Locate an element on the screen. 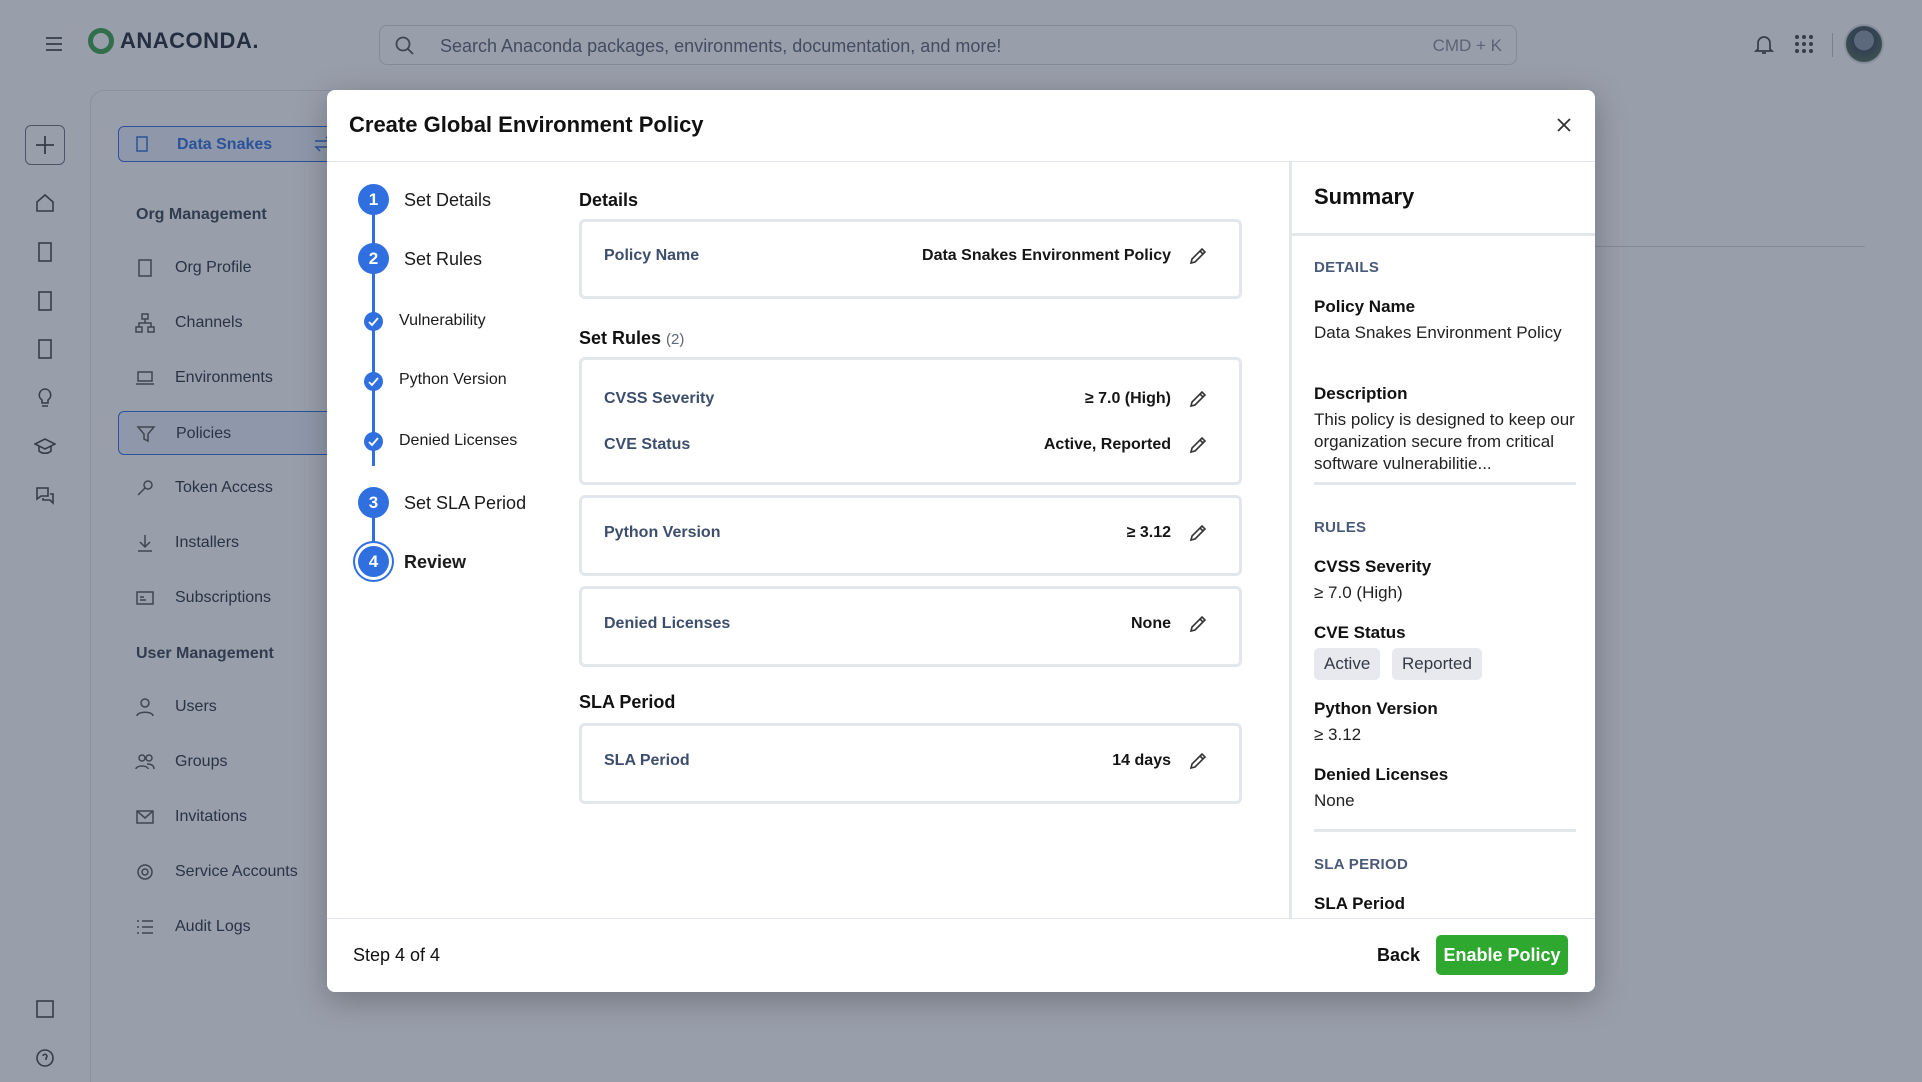 This screenshot has height=1082, width=1922. python-version-card: Python Version ≥ 3.12 is located at coordinates (910, 535).